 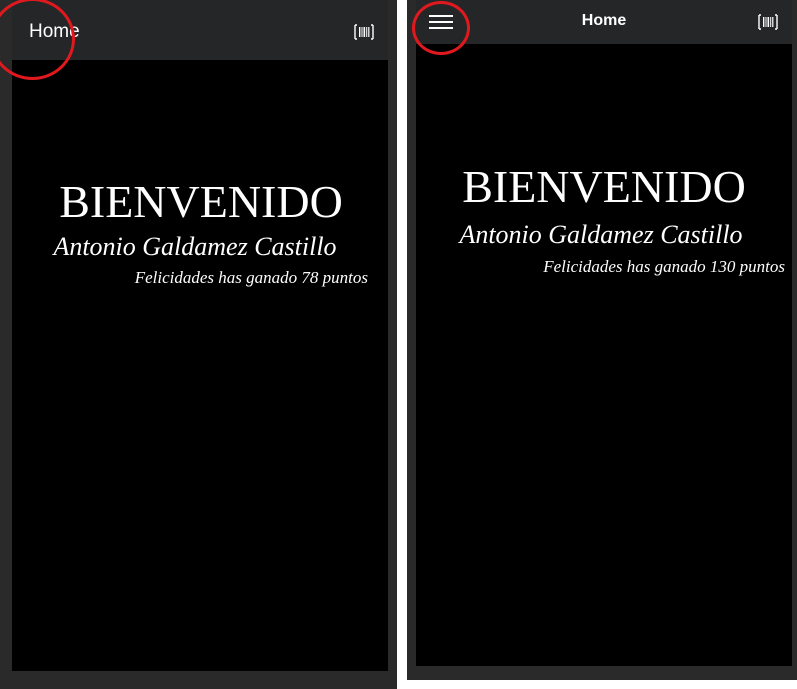 I want to click on page-title: Home, so click(x=604, y=20).